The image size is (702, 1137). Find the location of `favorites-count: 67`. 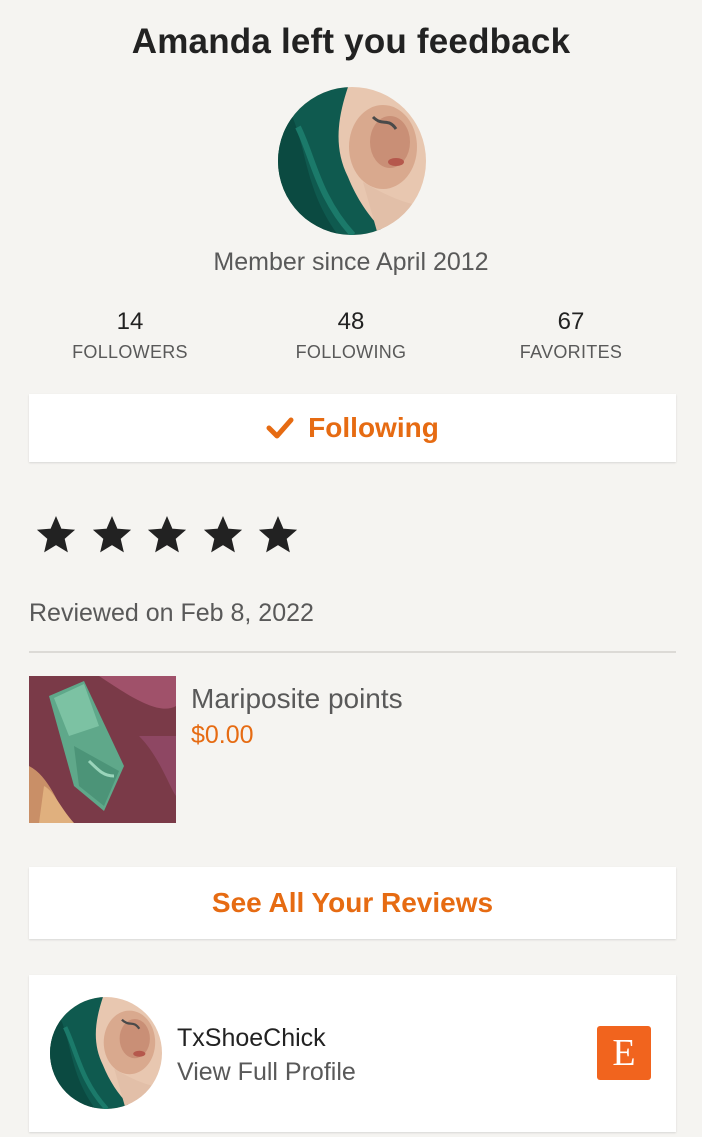

favorites-count: 67 is located at coordinates (571, 321).